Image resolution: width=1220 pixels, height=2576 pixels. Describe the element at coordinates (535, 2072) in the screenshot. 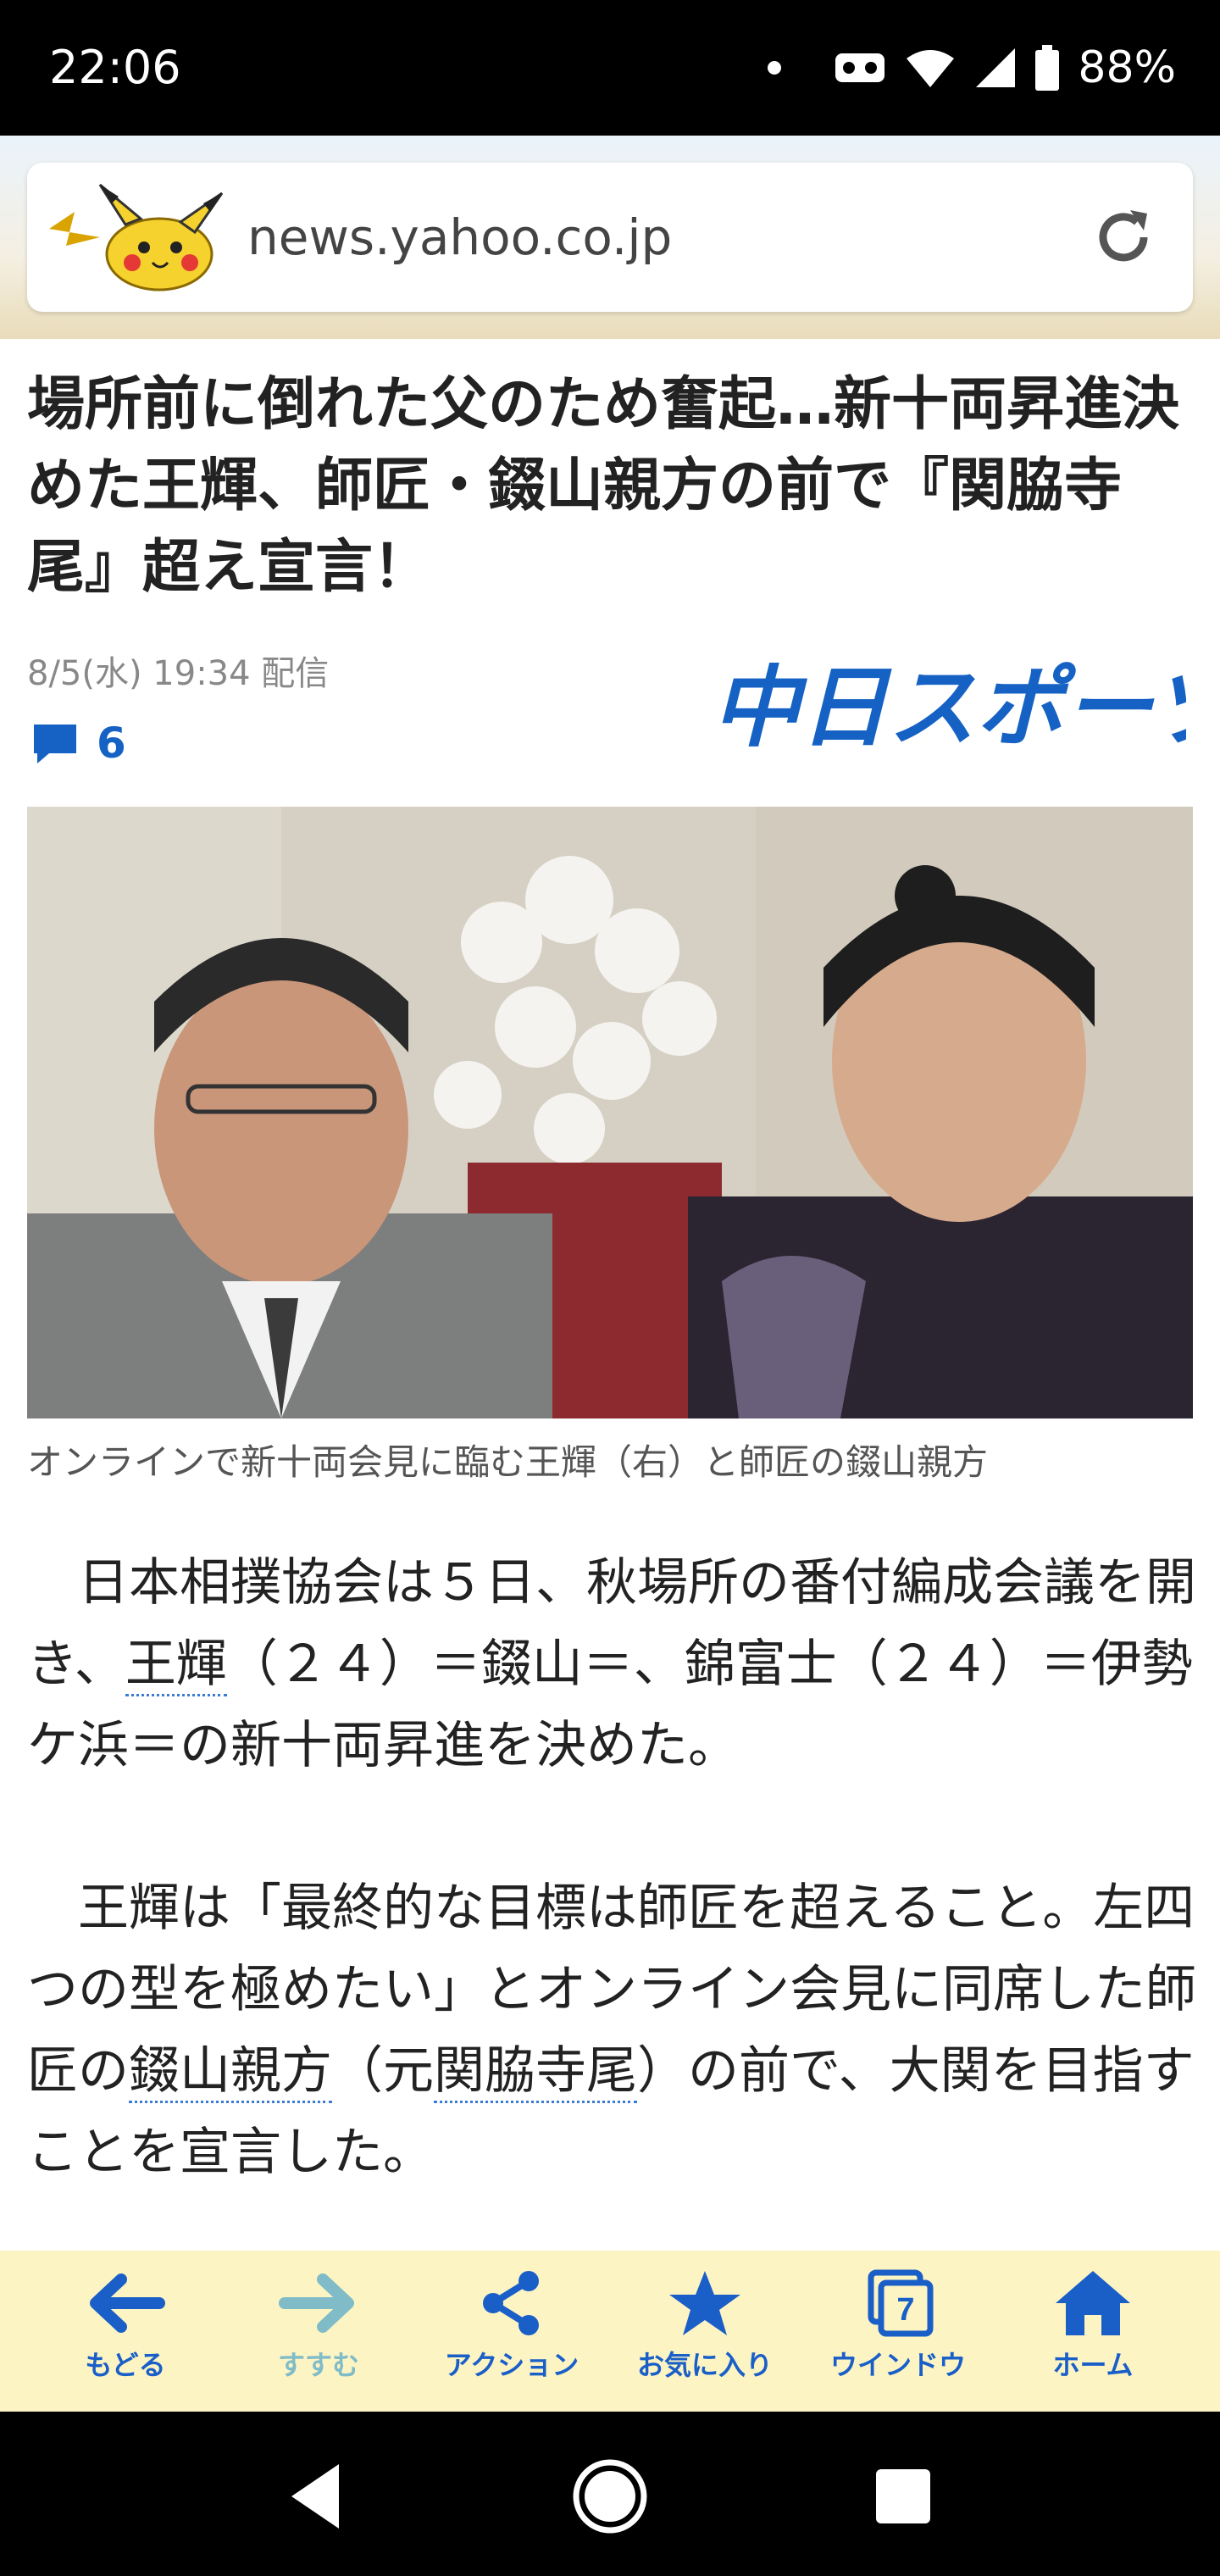

I see `link-terao: 関脇寺尾` at that location.